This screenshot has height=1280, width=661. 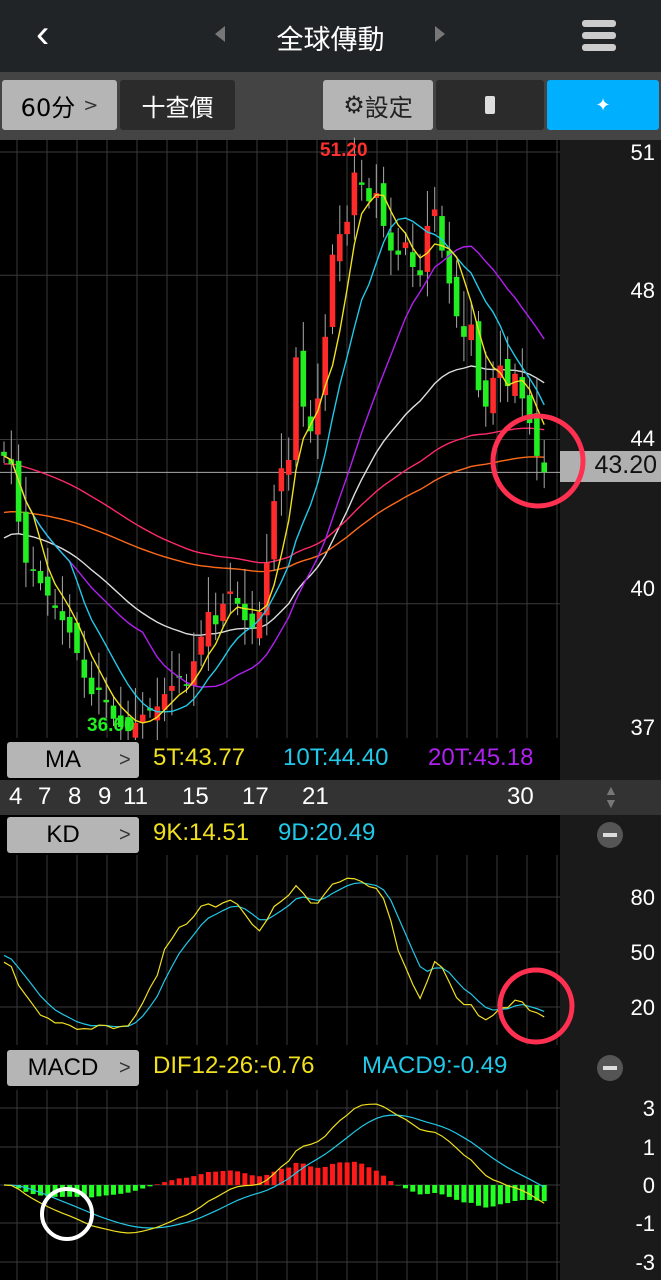 What do you see at coordinates (315, 796) in the screenshot?
I see `date-label: 21` at bounding box center [315, 796].